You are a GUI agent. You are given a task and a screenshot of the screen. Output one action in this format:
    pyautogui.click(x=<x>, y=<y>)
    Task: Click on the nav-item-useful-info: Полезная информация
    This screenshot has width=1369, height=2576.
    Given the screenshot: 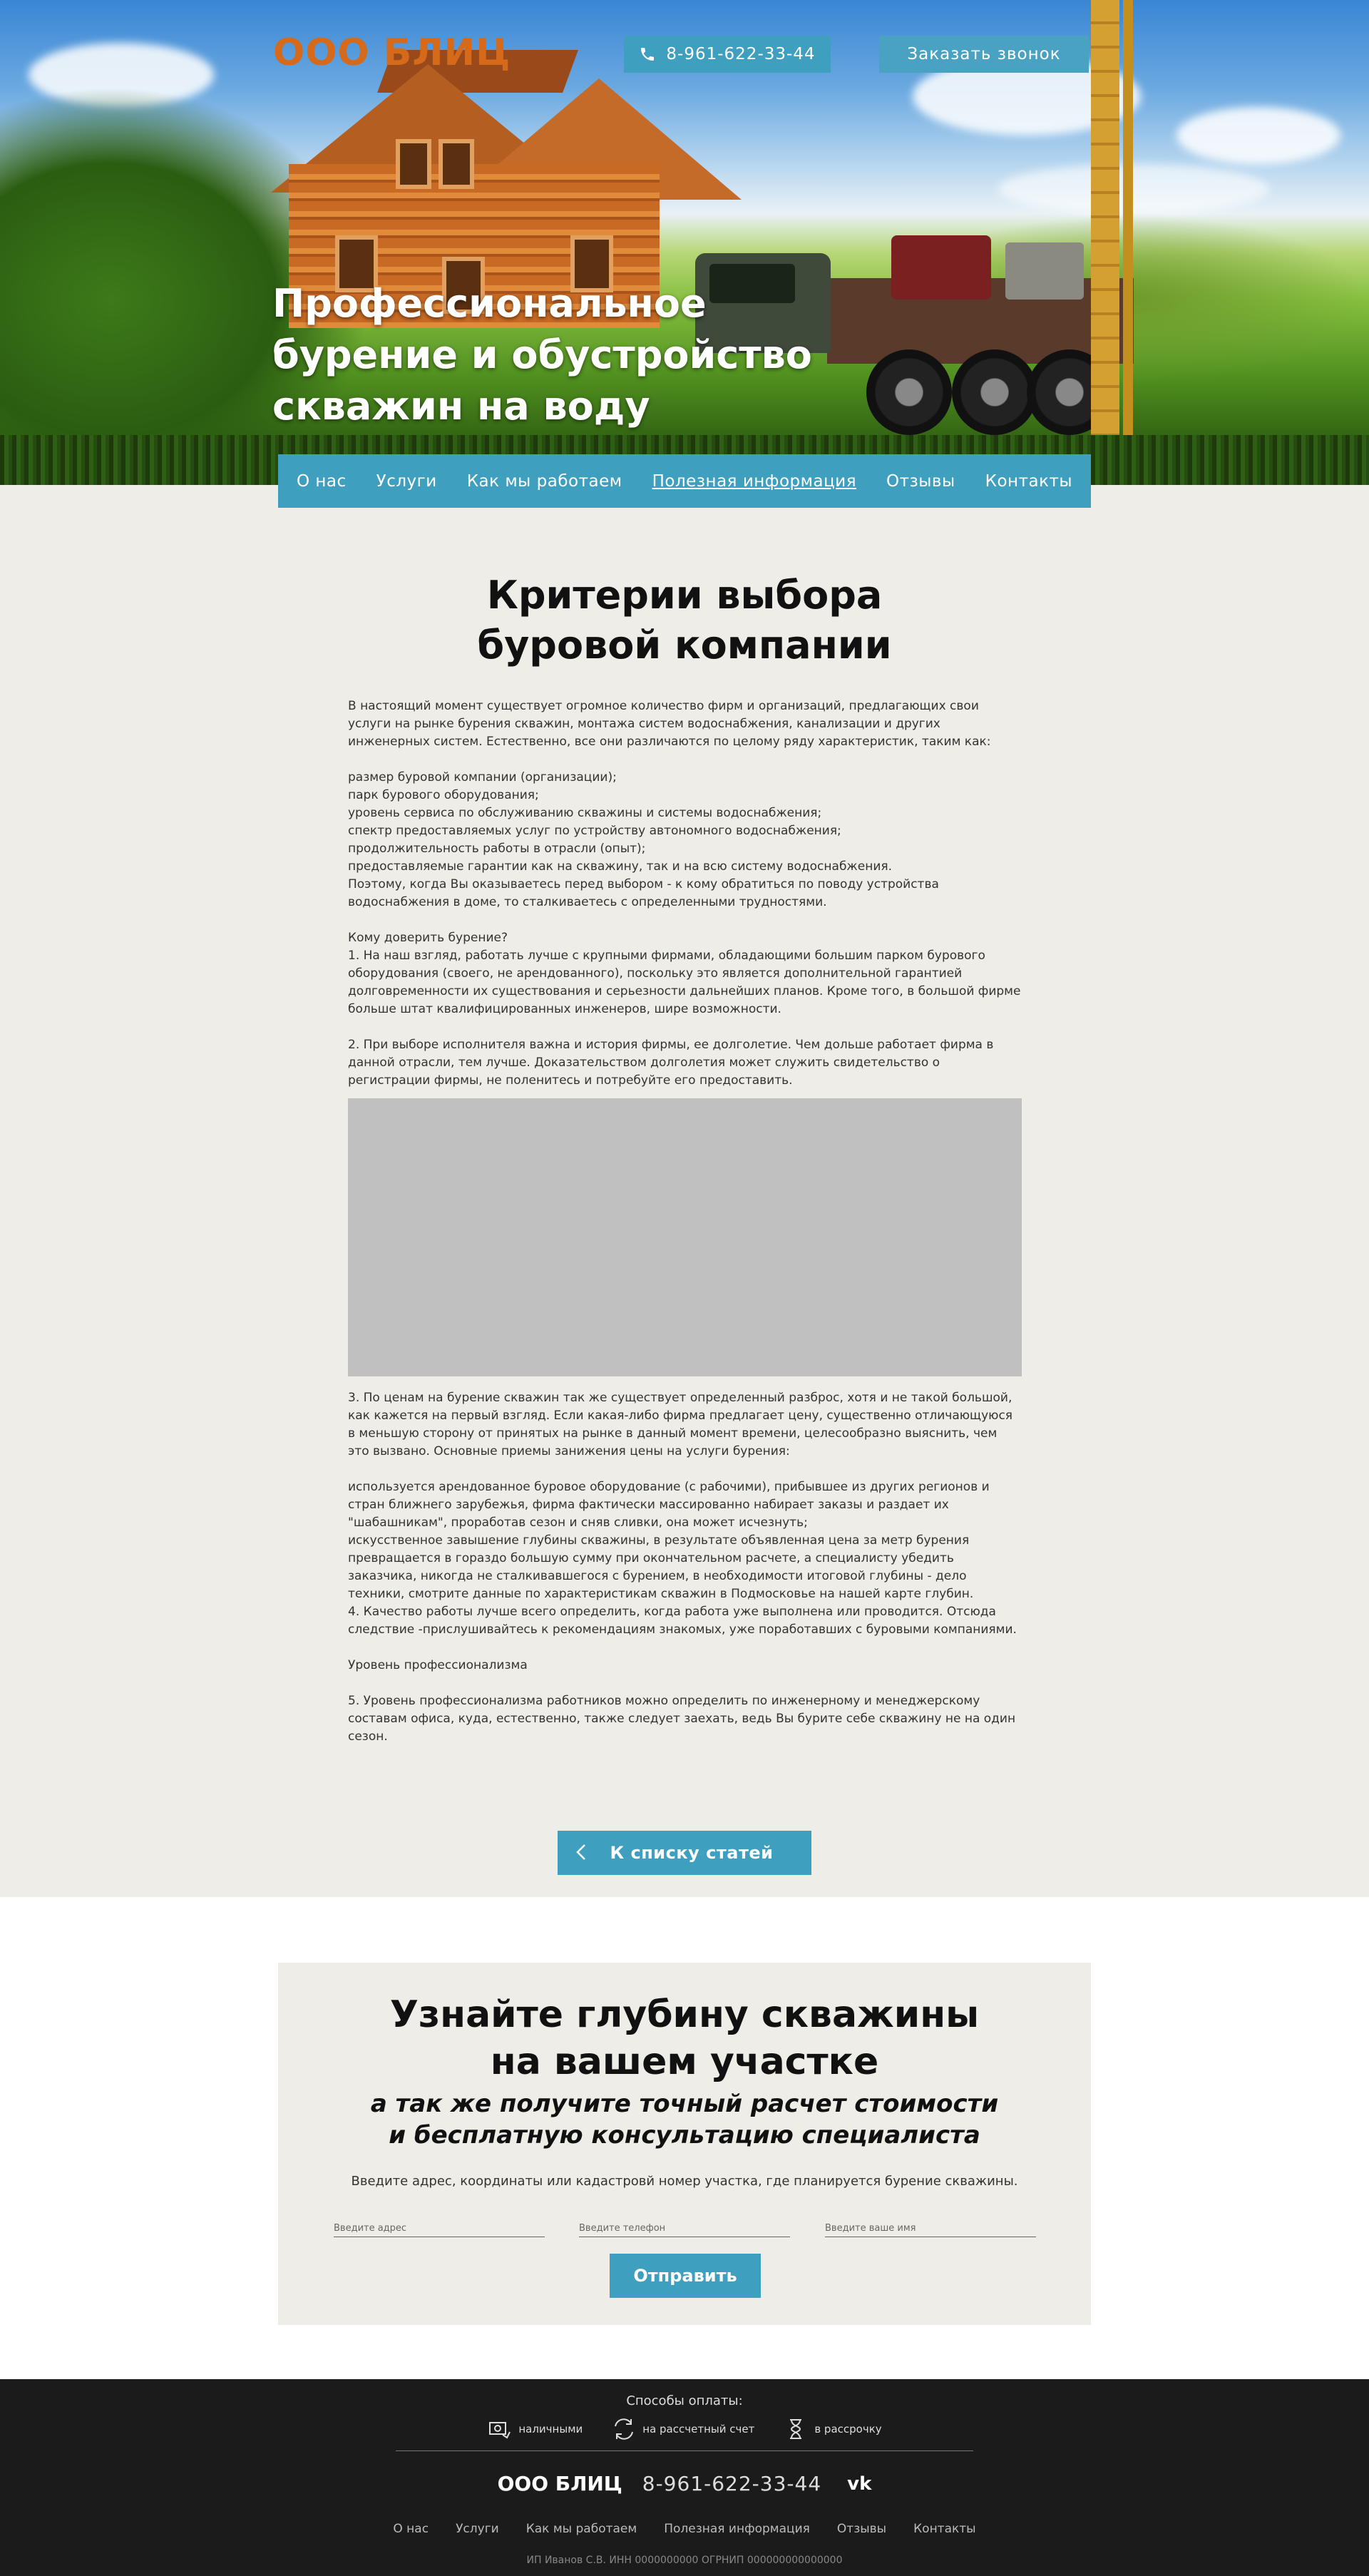 What is the action you would take?
    pyautogui.click(x=754, y=481)
    